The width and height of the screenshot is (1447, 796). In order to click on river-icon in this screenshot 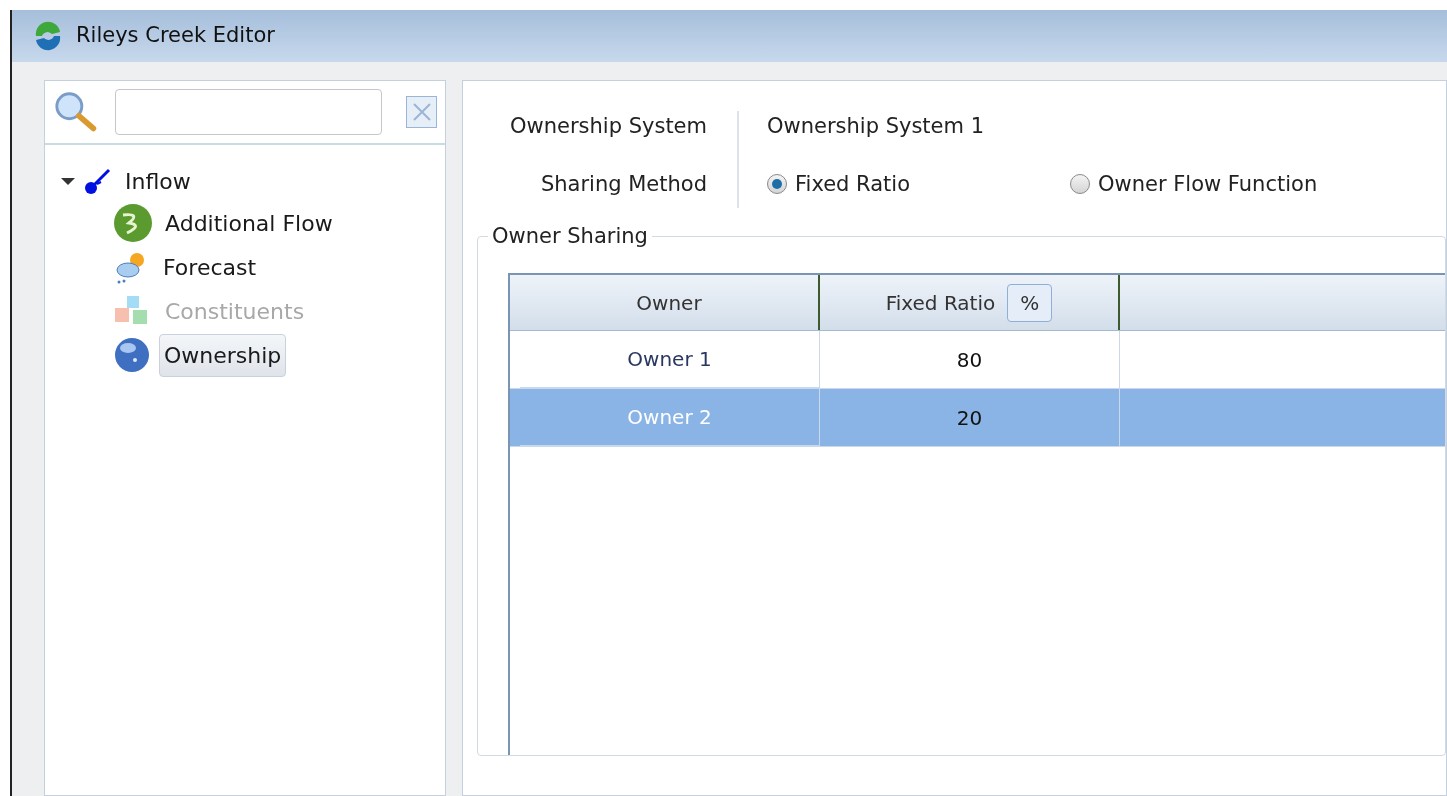, I will do `click(133, 223)`.